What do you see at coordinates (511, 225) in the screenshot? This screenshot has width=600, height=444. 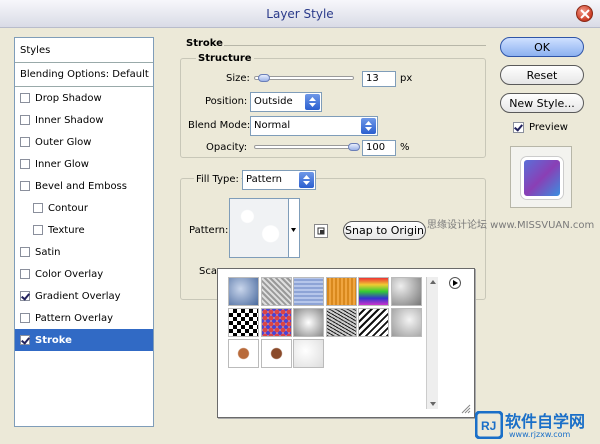 I see `watermark-text: 思缘设计论坛 www.MISSVUAN.com` at bounding box center [511, 225].